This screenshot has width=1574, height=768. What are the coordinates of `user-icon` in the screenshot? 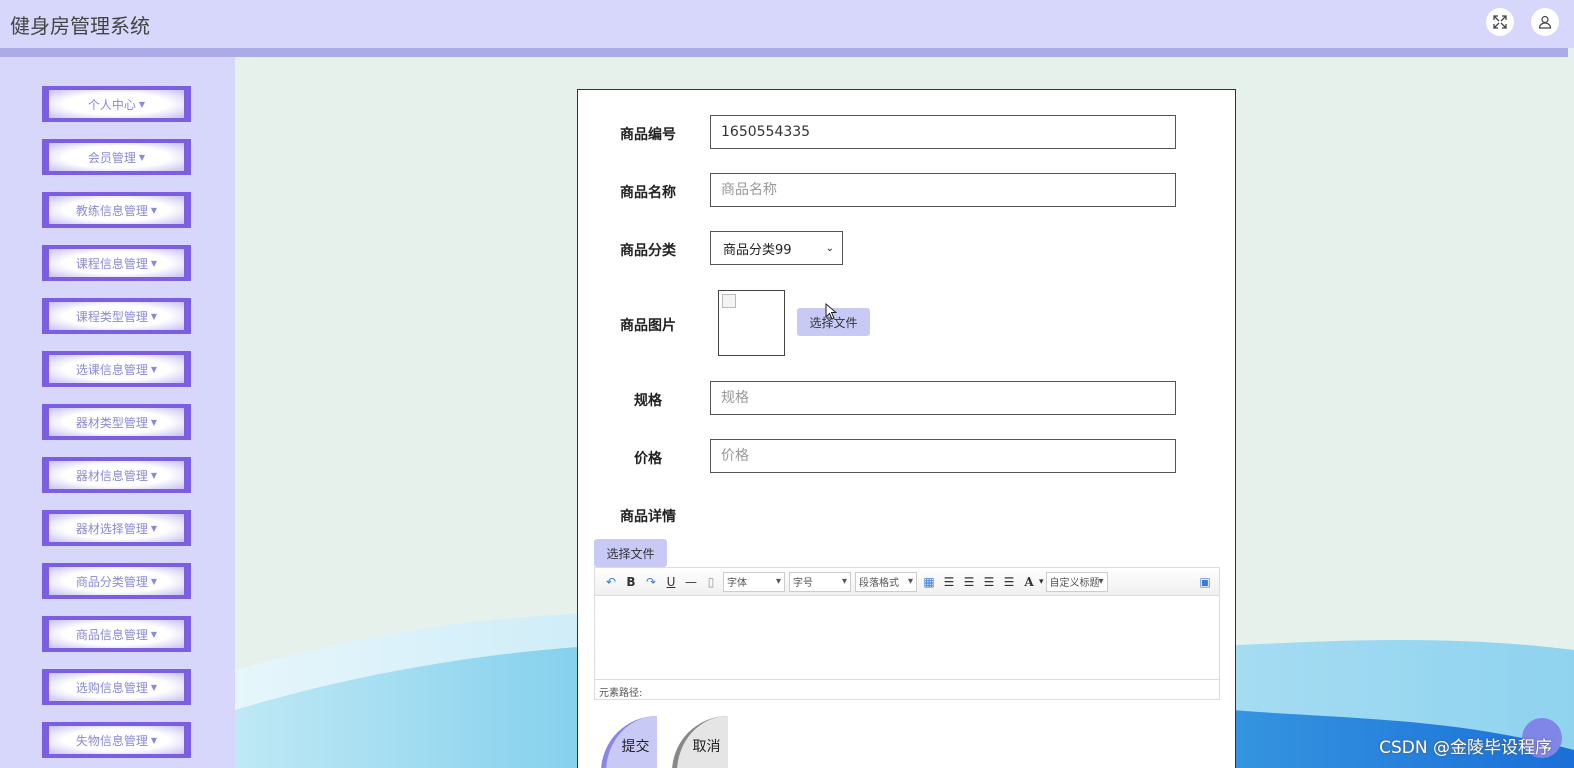 It's located at (1545, 22).